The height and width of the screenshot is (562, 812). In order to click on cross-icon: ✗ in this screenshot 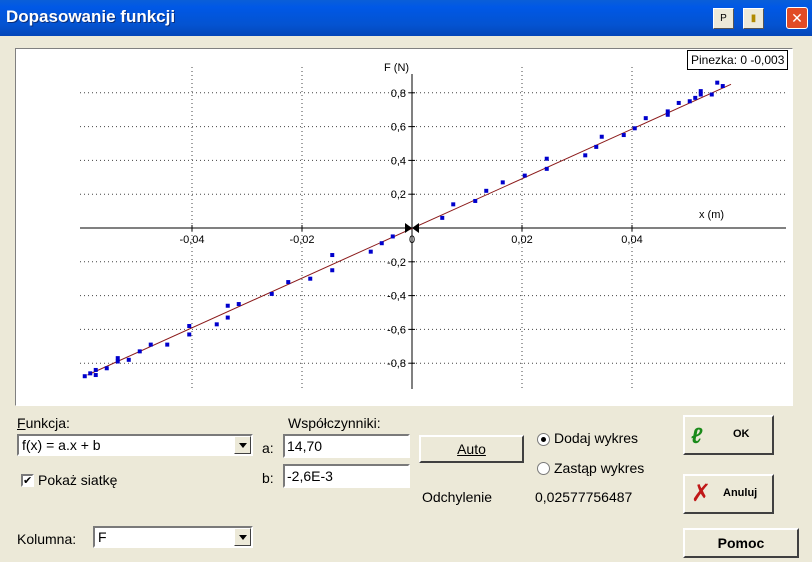, I will do `click(701, 493)`.